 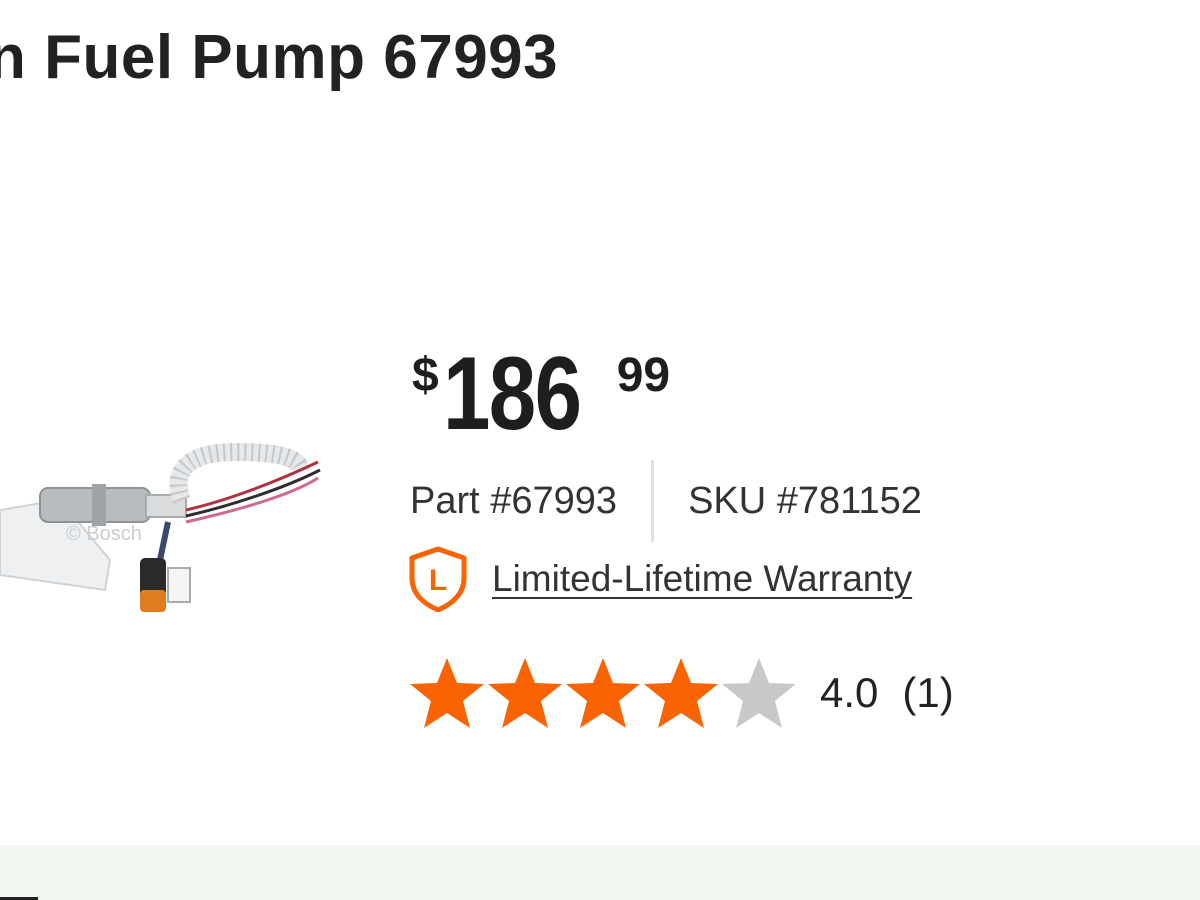 I want to click on rating-stars, so click(x=603, y=693).